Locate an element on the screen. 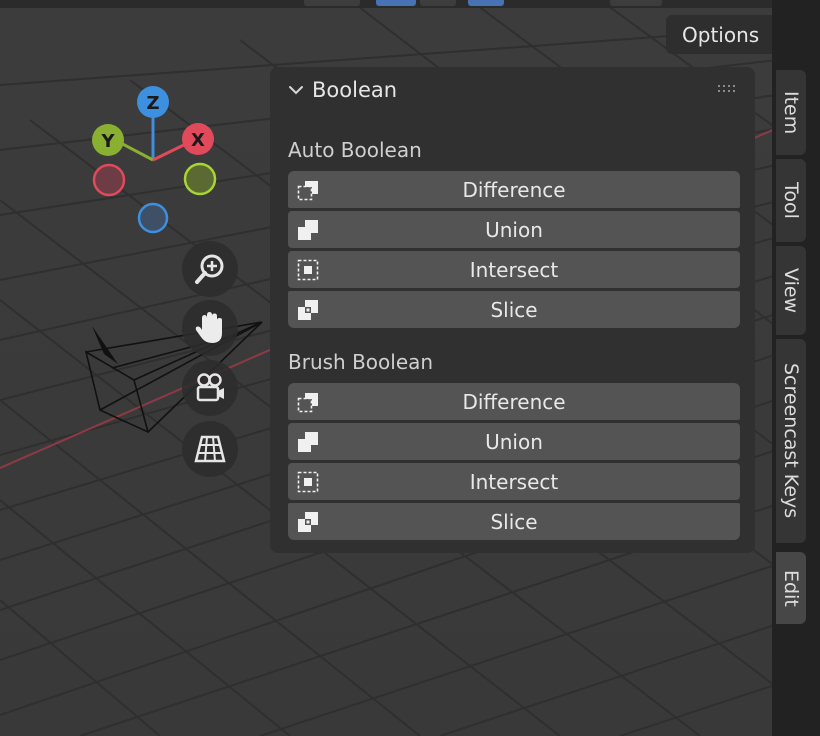 Image resolution: width=820 pixels, height=736 pixels. auto-union-label: Union is located at coordinates (514, 229).